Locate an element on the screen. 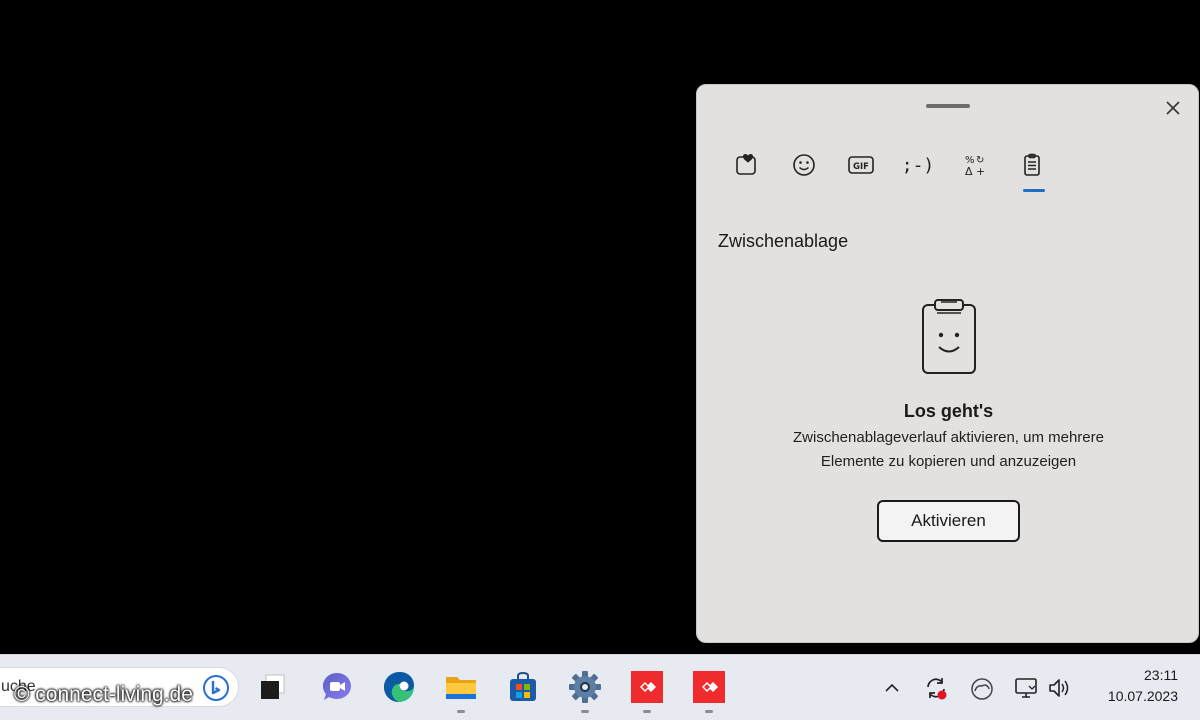  onedrive-icon is located at coordinates (982, 689).